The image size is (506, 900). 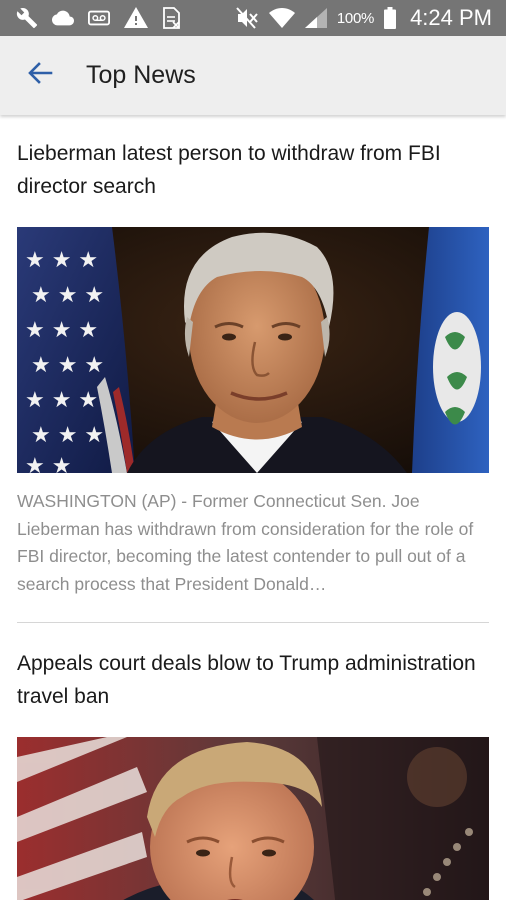 I want to click on back-arrow-icon, so click(x=40, y=75).